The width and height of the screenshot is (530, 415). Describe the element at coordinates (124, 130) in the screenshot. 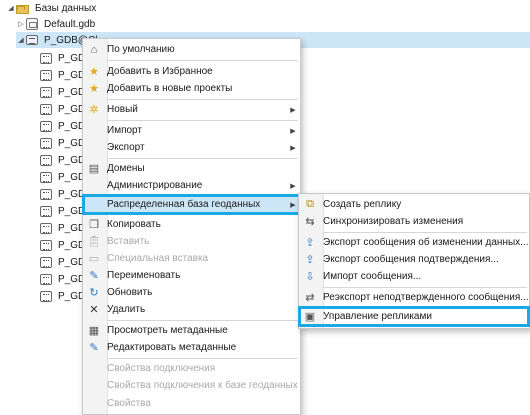

I see `menu-label: Импорт` at that location.